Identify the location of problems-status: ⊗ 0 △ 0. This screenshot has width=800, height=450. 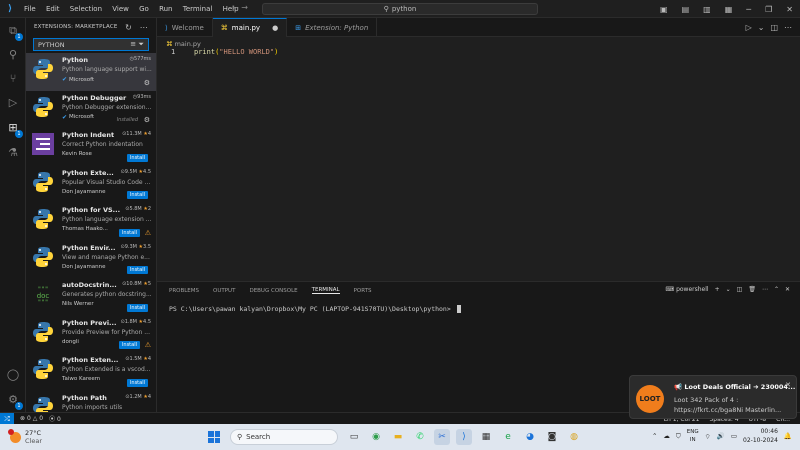
(31, 418).